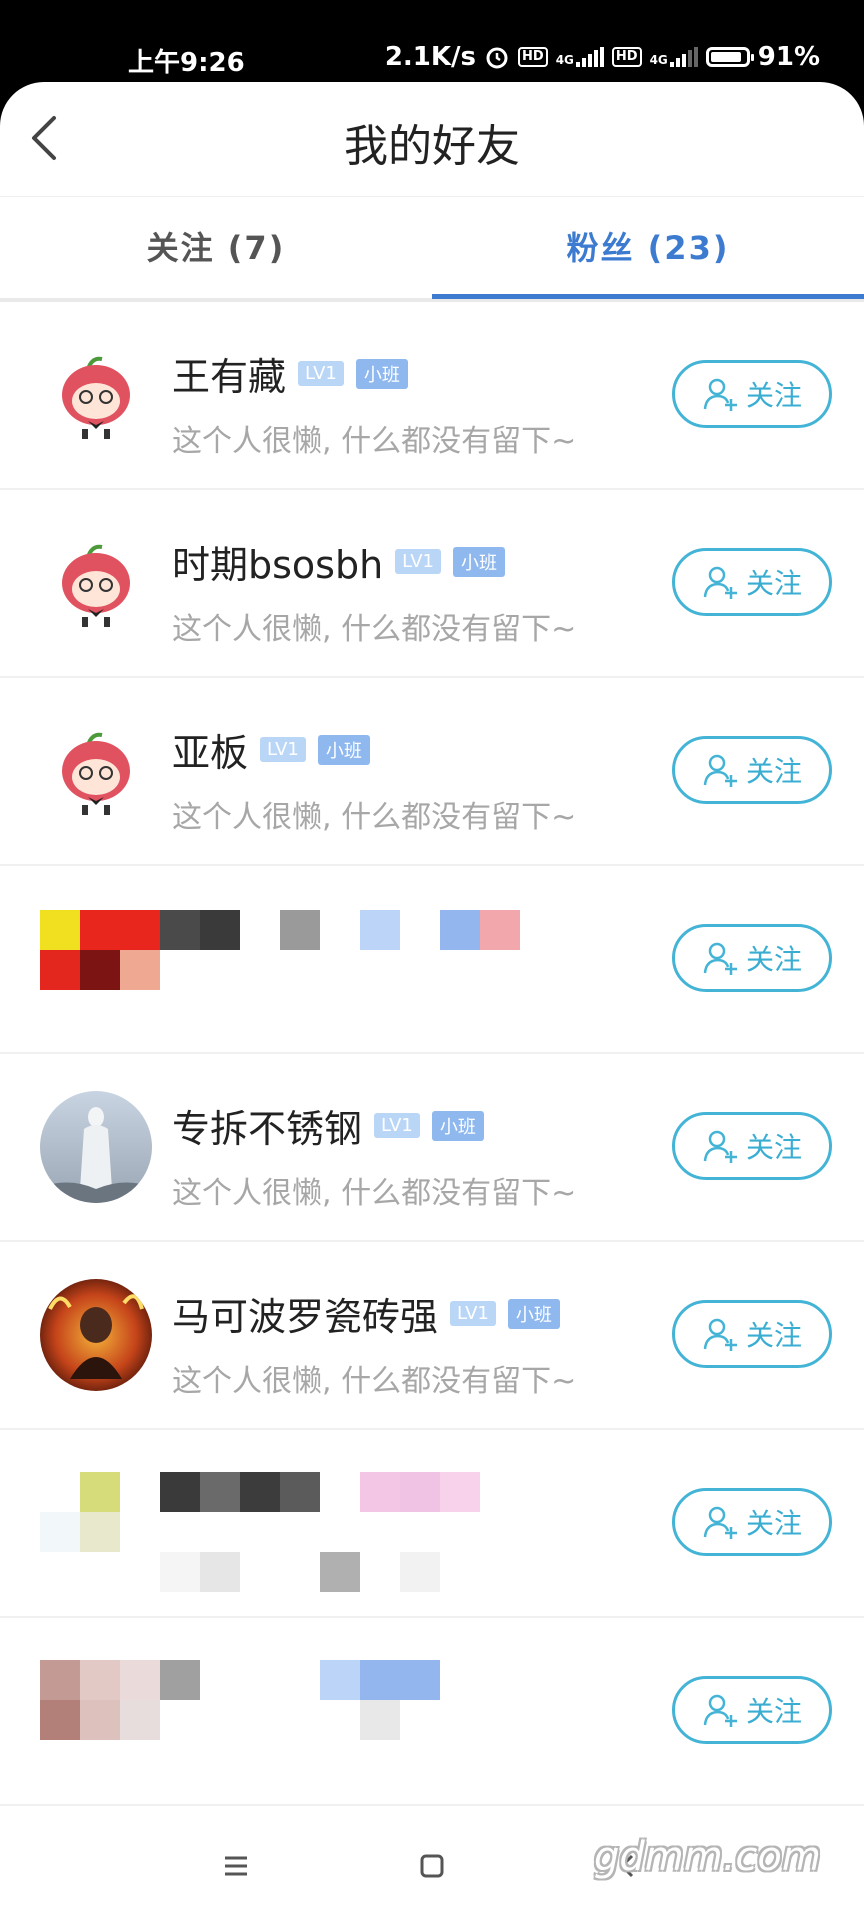 The width and height of the screenshot is (864, 1920). Describe the element at coordinates (533, 57) in the screenshot. I see `hd-icon-1: HD` at that location.